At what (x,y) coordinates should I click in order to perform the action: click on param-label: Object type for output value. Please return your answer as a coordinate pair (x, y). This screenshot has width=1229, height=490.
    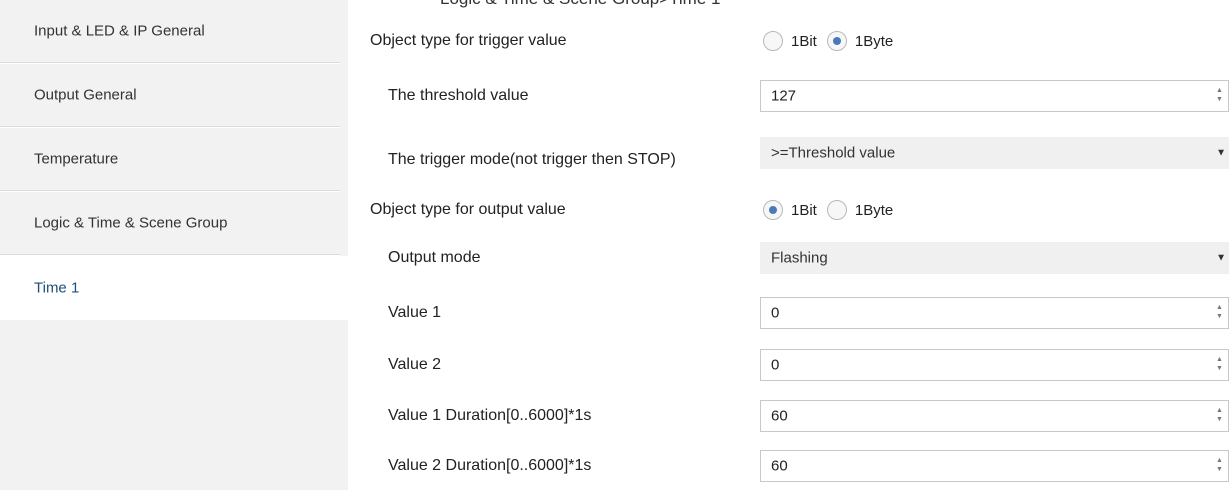
    Looking at the image, I should click on (468, 209).